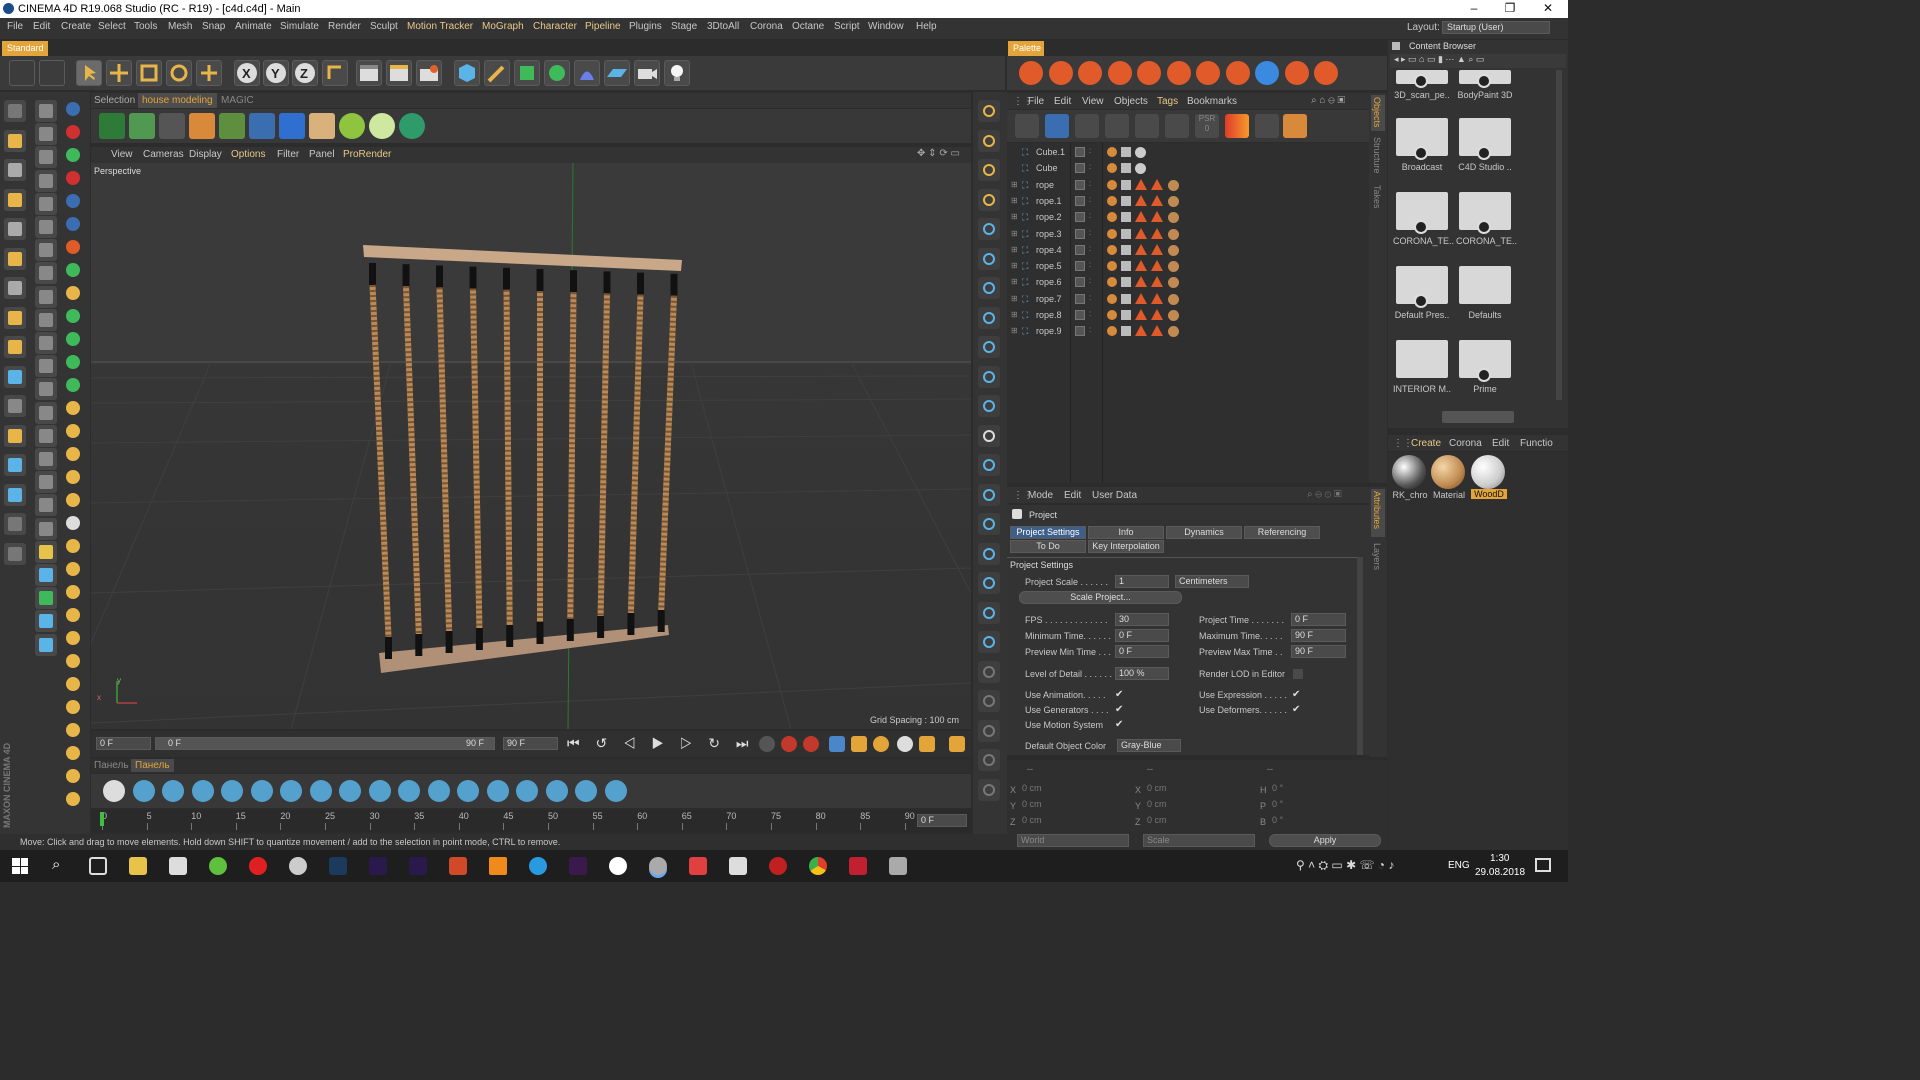 This screenshot has width=1920, height=1080. Describe the element at coordinates (344, 26) in the screenshot. I see `menu-render: Render` at that location.